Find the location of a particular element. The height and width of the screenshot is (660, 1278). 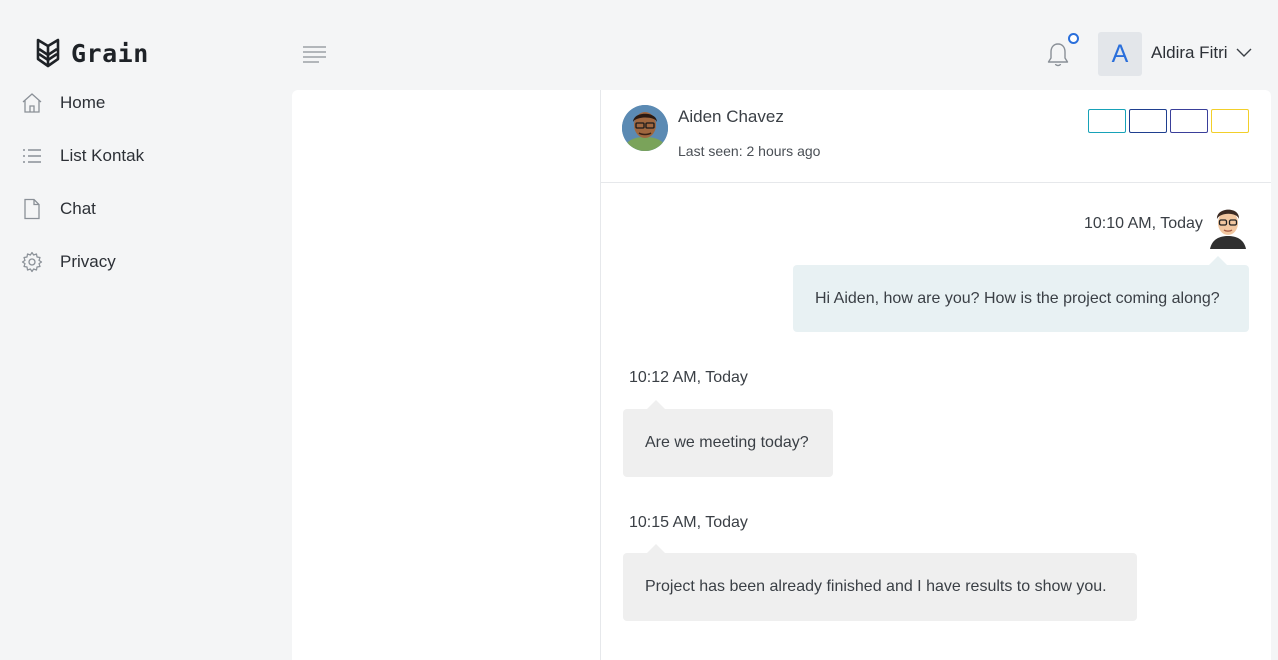

sidebar-item-label: Chat is located at coordinates (78, 208).